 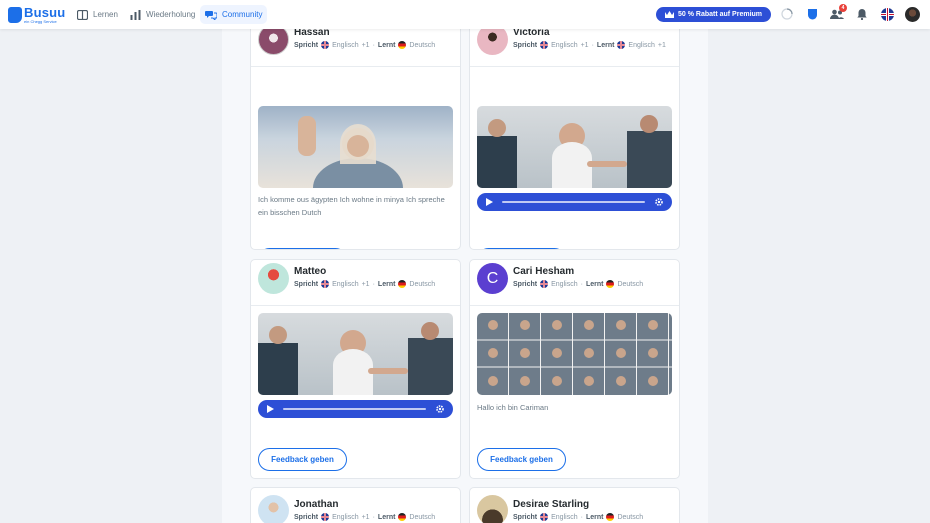 I want to click on avatar: C, so click(x=492, y=278).